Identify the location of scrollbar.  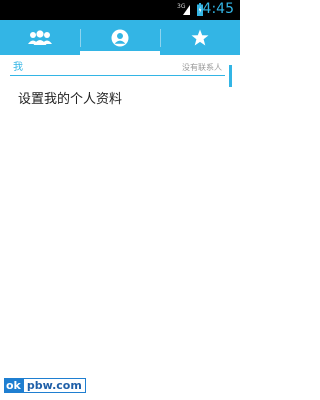
(230, 76).